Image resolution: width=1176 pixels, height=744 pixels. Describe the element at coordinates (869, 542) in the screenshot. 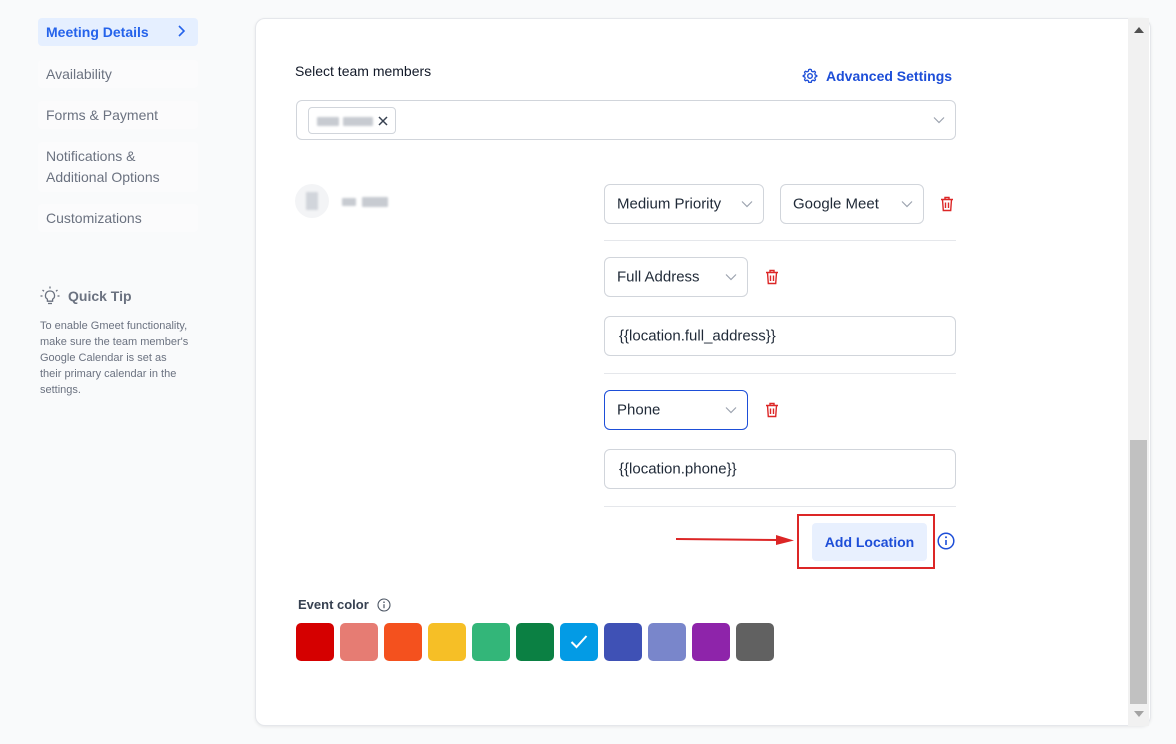

I see `add-location-button: Add Location` at that location.